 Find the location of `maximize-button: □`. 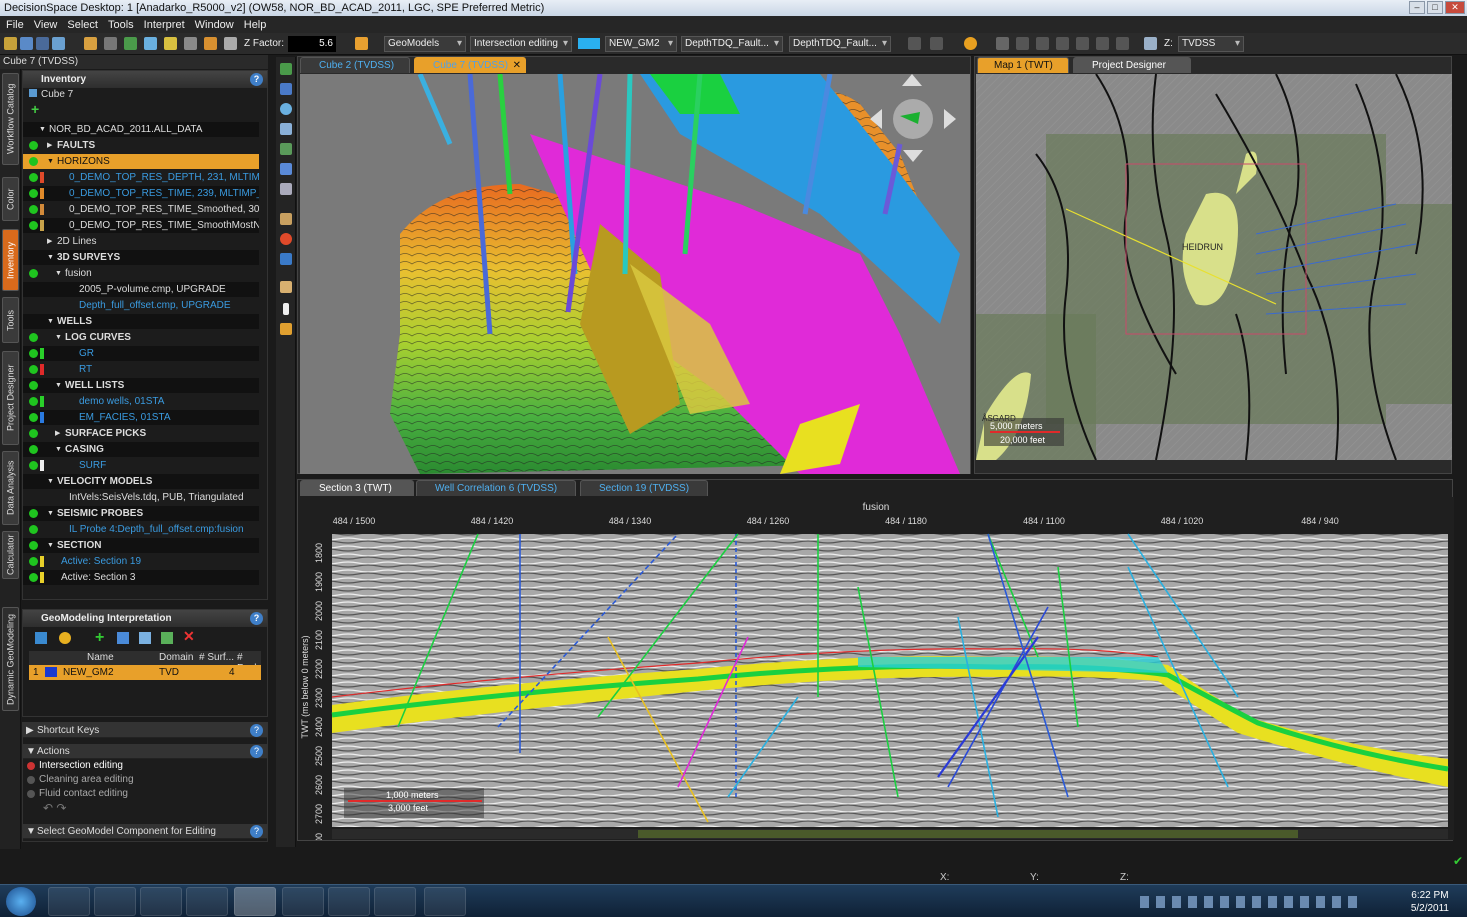

maximize-button: □ is located at coordinates (1435, 7).